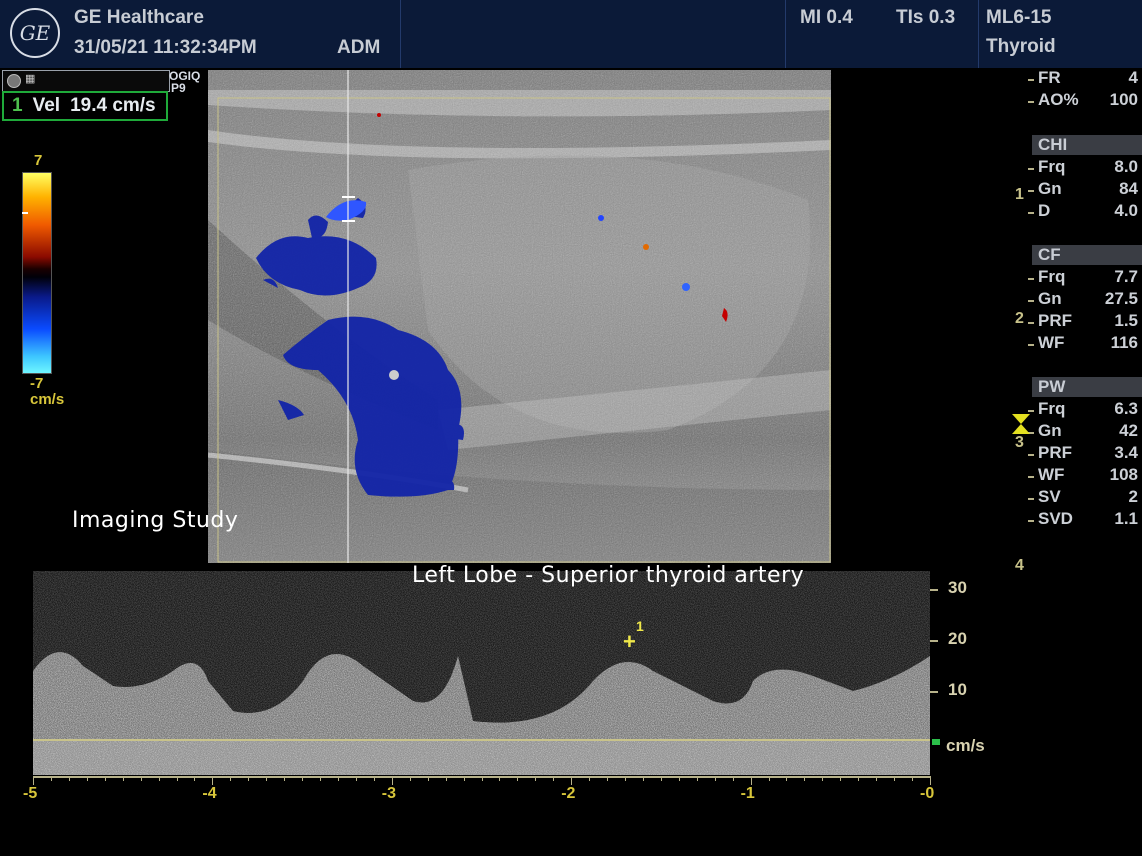 The image size is (1142, 856). Describe the element at coordinates (965, 745) in the screenshot. I see `velocity-unit-label: cm/s` at that location.